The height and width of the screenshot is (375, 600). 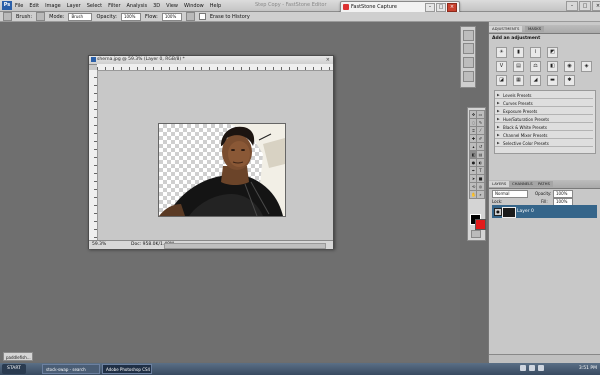 What do you see at coordinates (41, 16) in the screenshot?
I see `brush-preset-picker` at bounding box center [41, 16].